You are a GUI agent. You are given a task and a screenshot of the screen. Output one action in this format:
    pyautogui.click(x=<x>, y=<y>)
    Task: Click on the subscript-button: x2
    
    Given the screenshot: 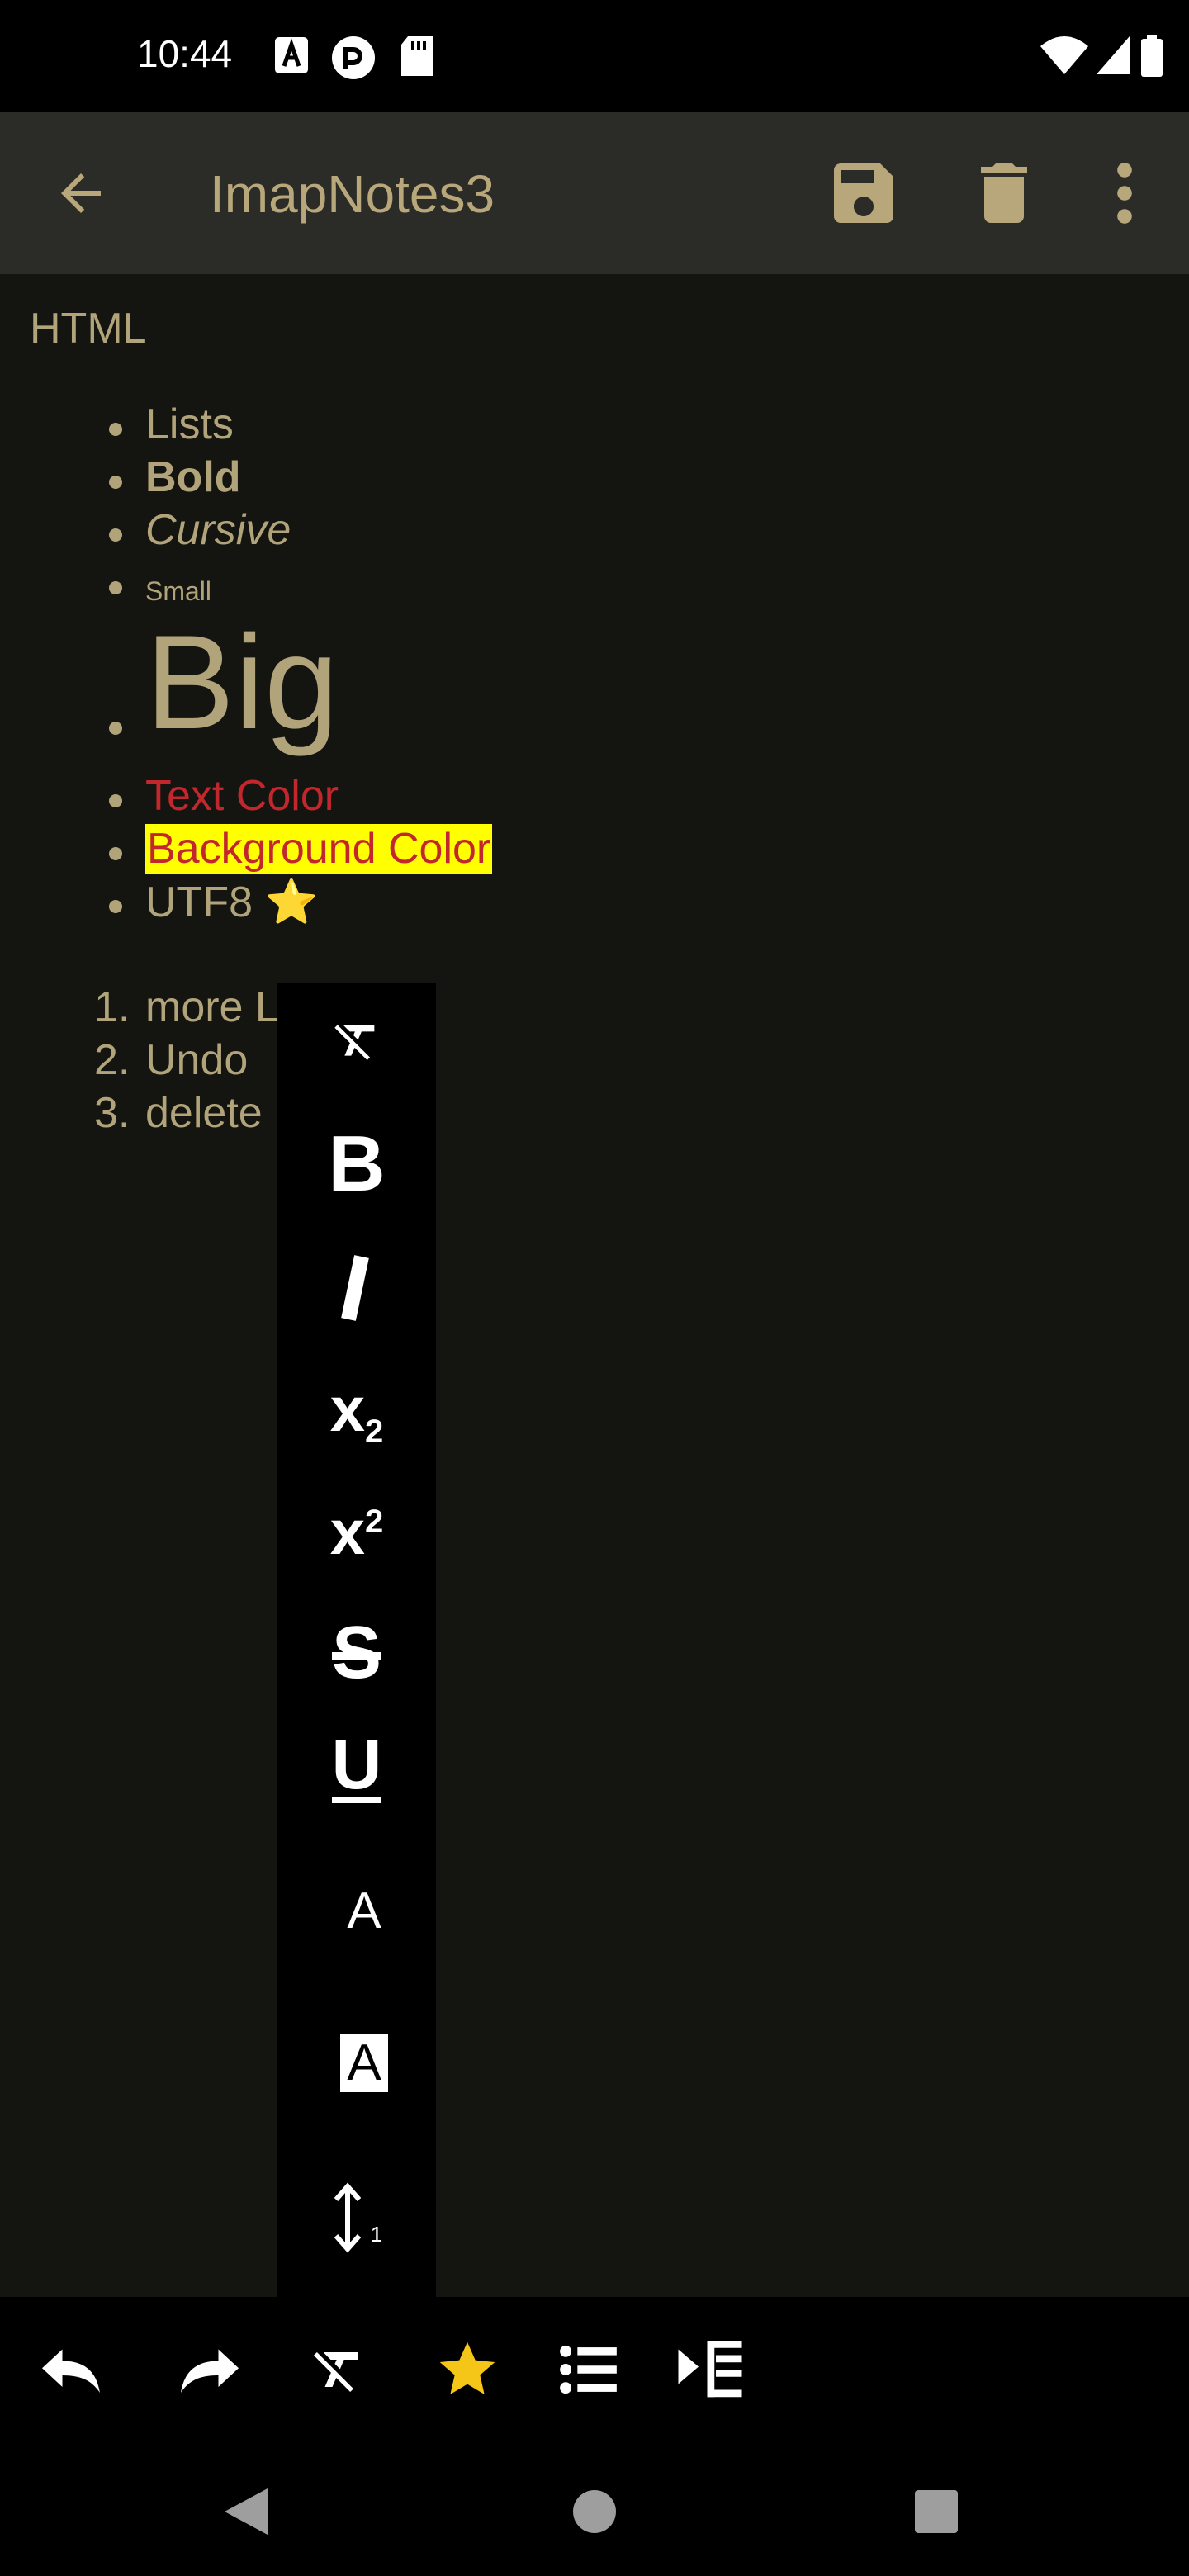 What is the action you would take?
    pyautogui.click(x=356, y=1412)
    